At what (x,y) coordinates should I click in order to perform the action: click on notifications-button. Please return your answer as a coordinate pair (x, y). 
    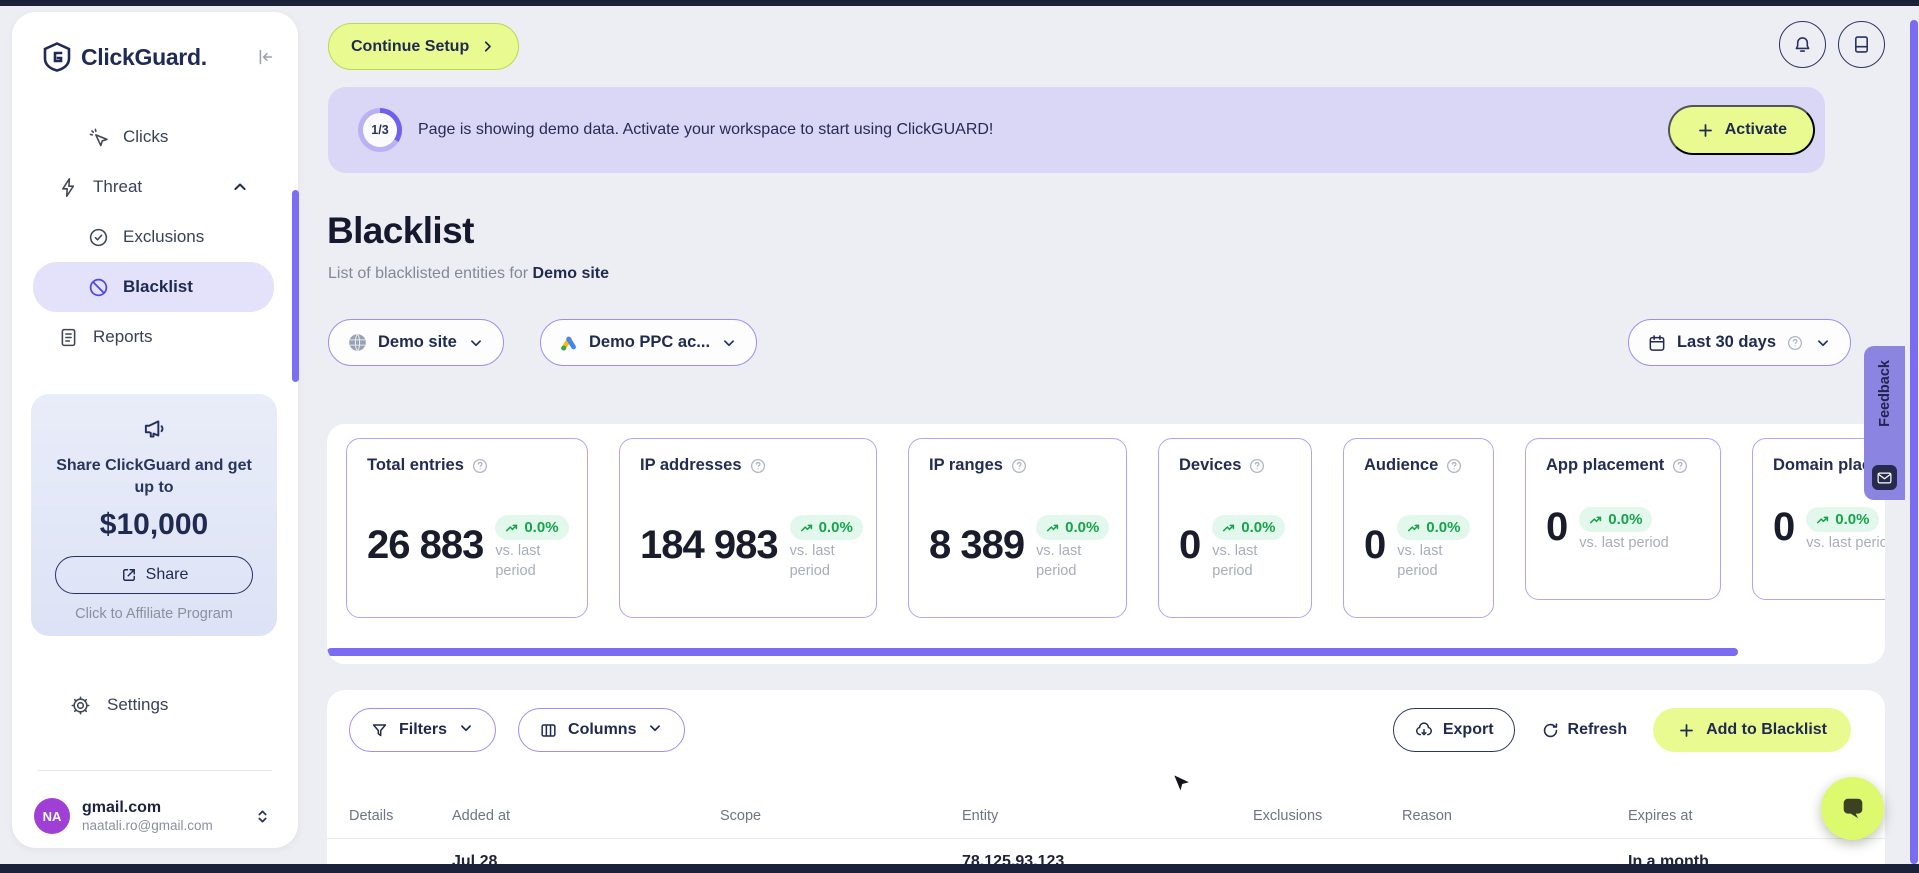
    Looking at the image, I should click on (1802, 44).